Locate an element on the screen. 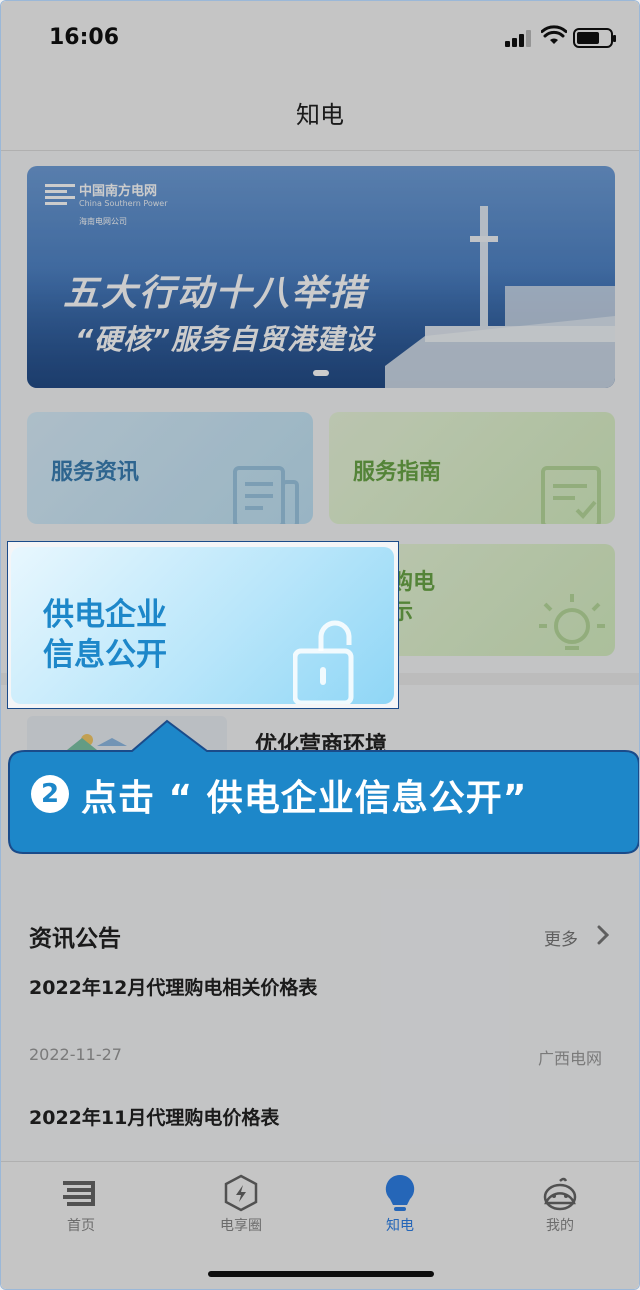 The height and width of the screenshot is (1290, 640). supply-info-disclosure-card: 供电企业 信息公开 is located at coordinates (202, 625).